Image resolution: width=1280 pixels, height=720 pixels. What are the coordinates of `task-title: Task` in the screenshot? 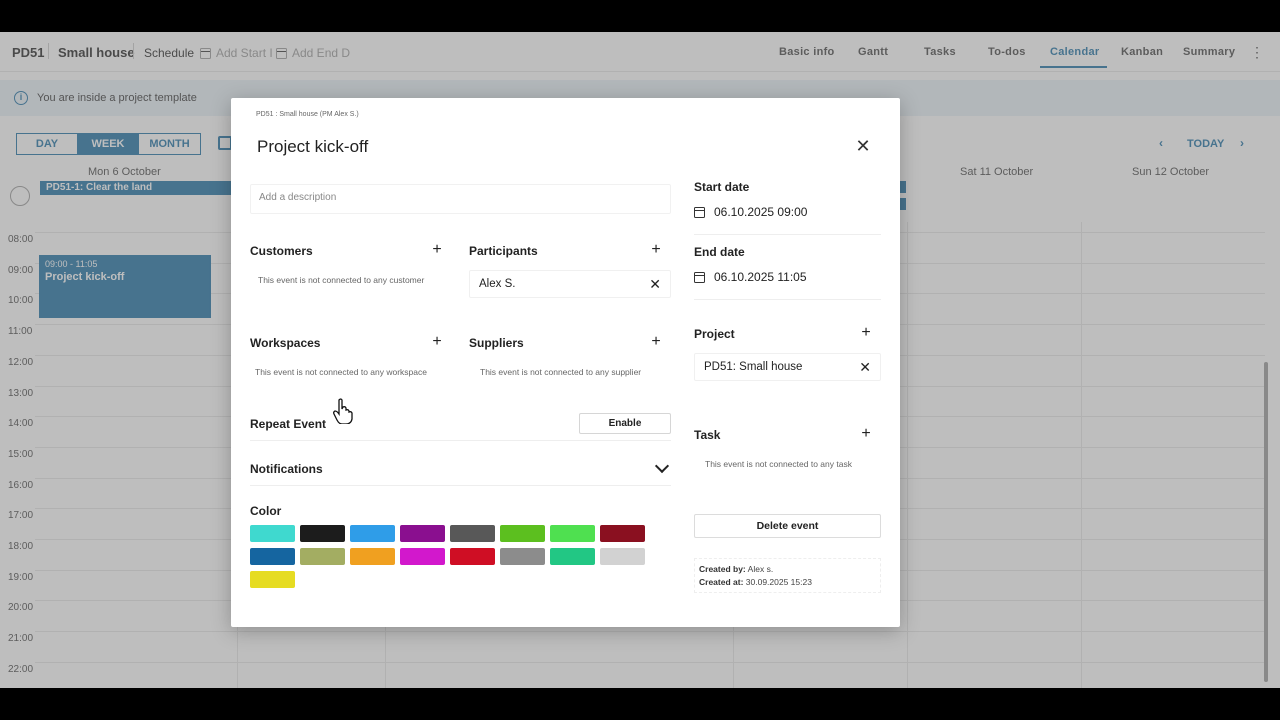 It's located at (707, 435).